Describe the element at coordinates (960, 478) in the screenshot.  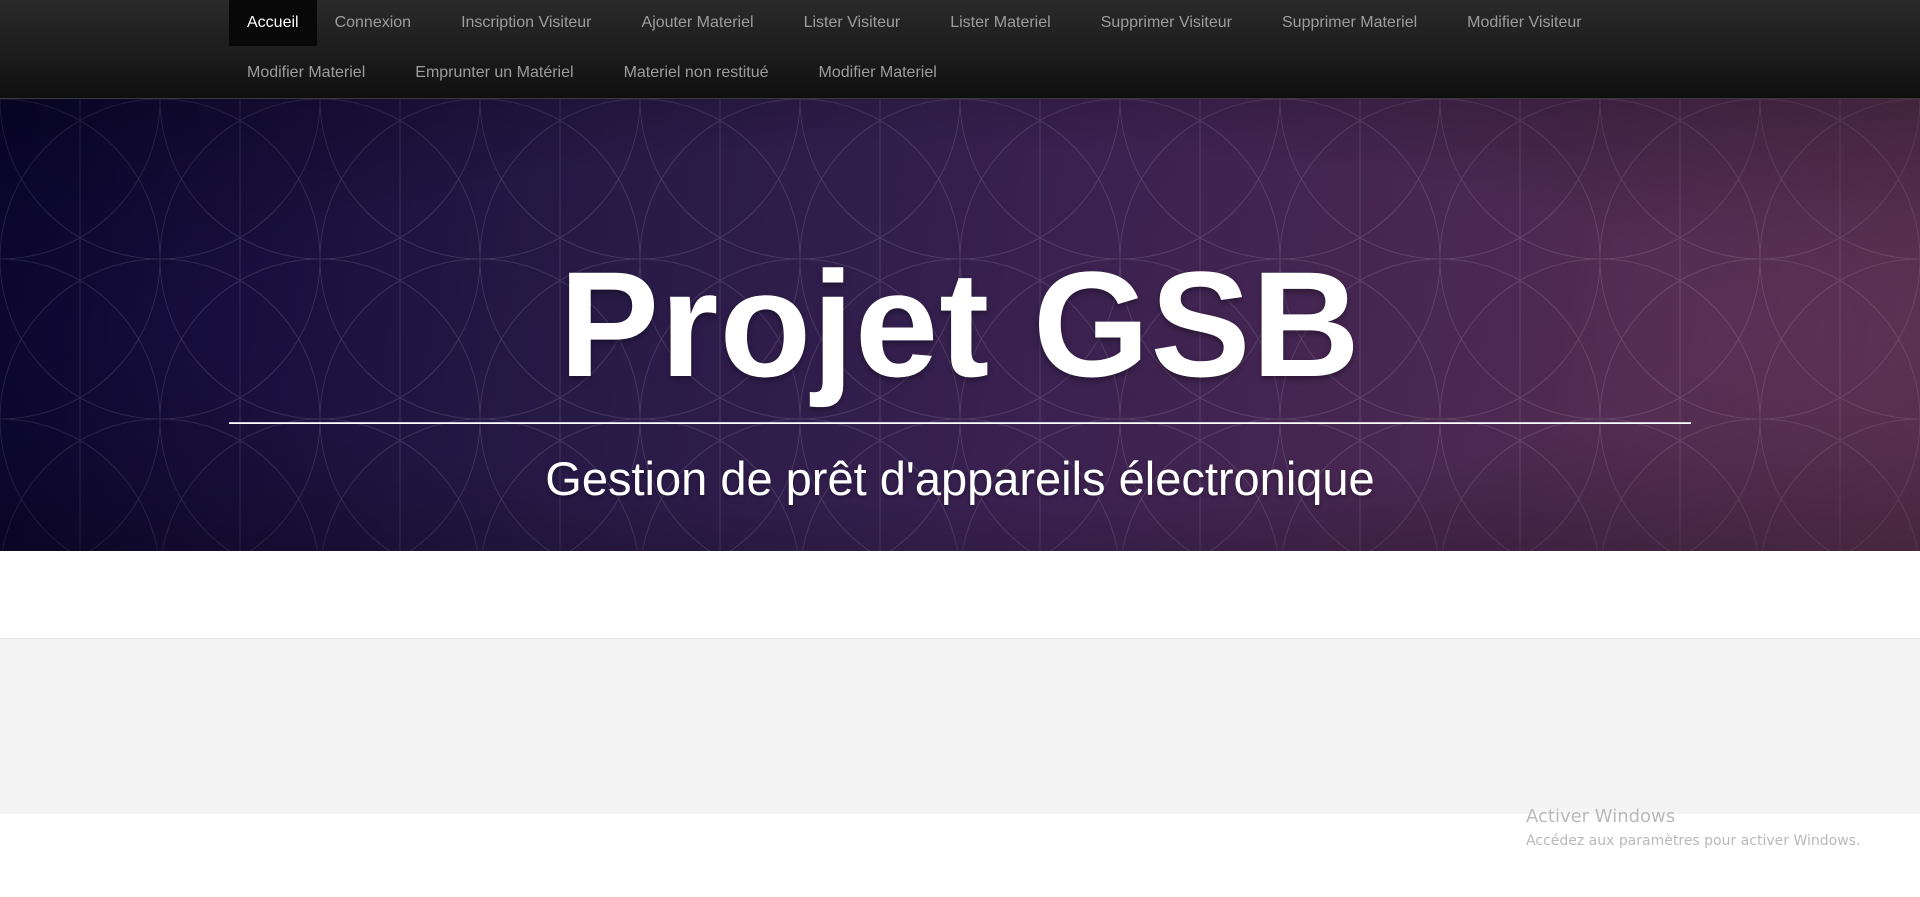
I see `hero-subtitle: Gestion de prêt d'appareils électronique` at that location.